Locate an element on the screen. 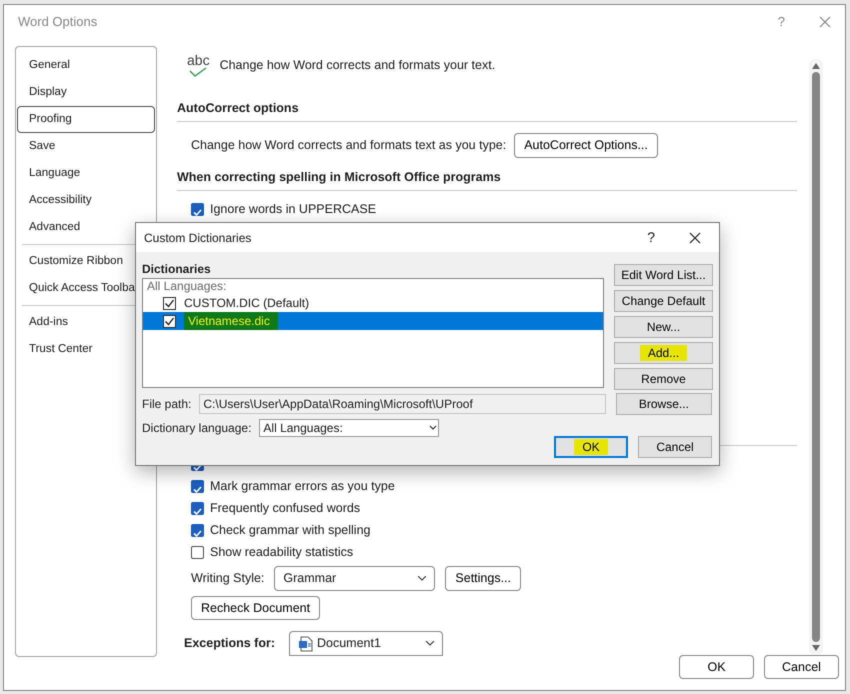 The height and width of the screenshot is (694, 850). description-text: Change how Word corrects and formats text as you type: is located at coordinates (348, 145).